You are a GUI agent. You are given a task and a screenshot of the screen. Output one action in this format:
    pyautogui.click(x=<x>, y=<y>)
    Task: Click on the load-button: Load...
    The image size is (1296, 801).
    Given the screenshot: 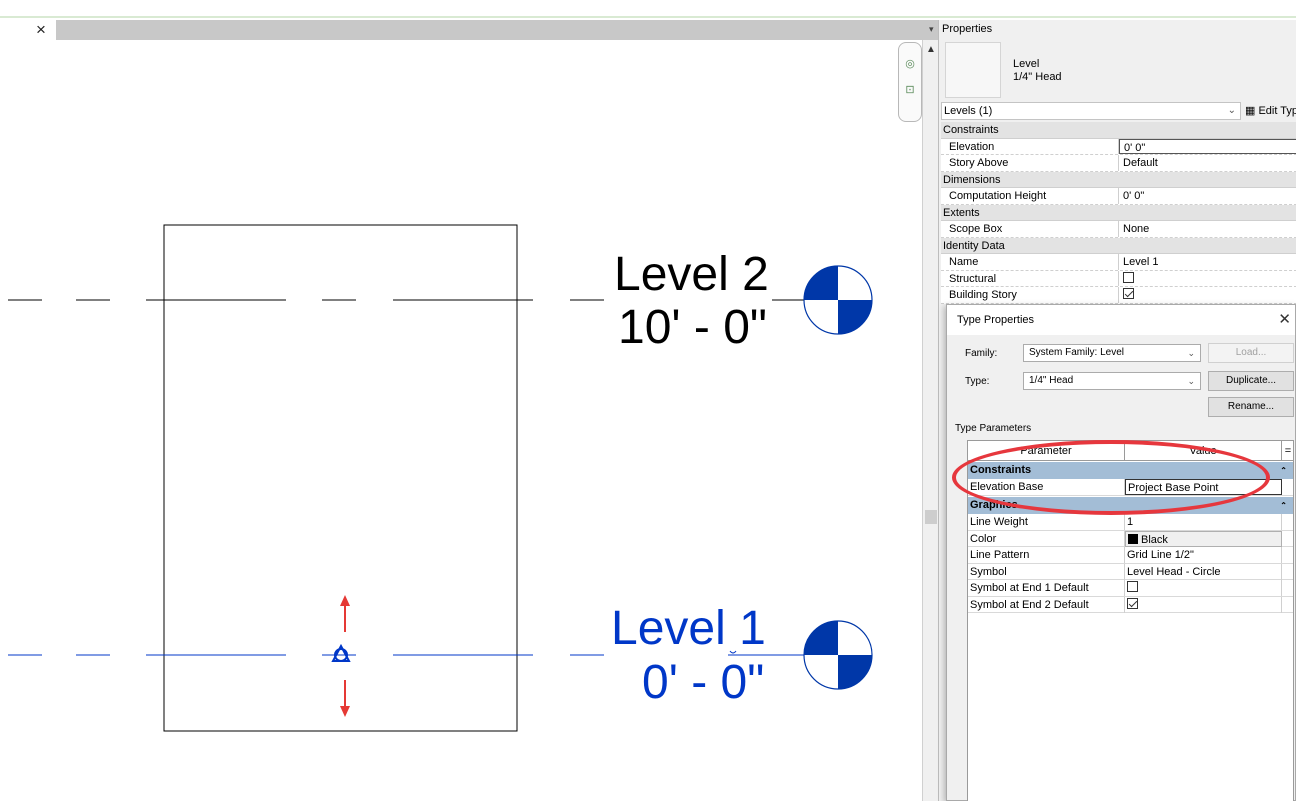 What is the action you would take?
    pyautogui.click(x=1251, y=353)
    